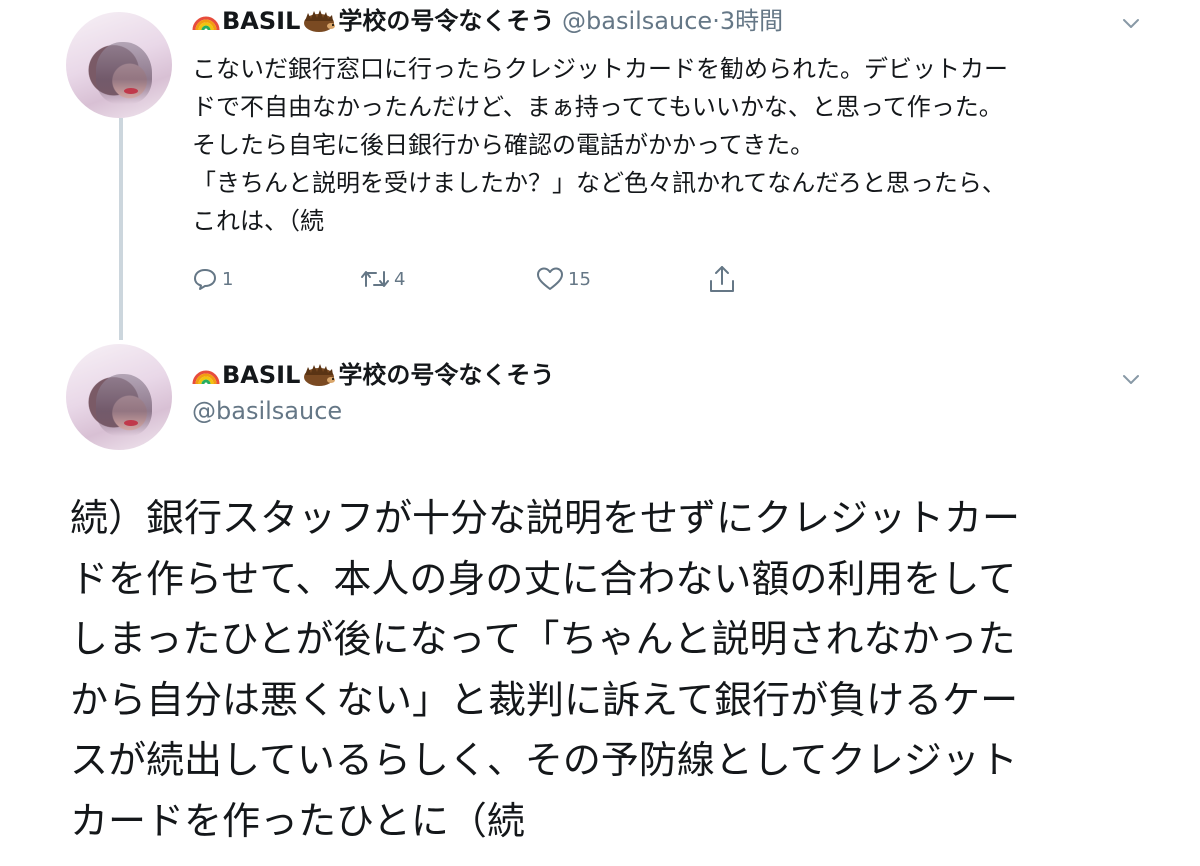  I want to click on tweet-header: BASIL 学校の号令なくそう @basilsauce·3時間, so click(487, 21).